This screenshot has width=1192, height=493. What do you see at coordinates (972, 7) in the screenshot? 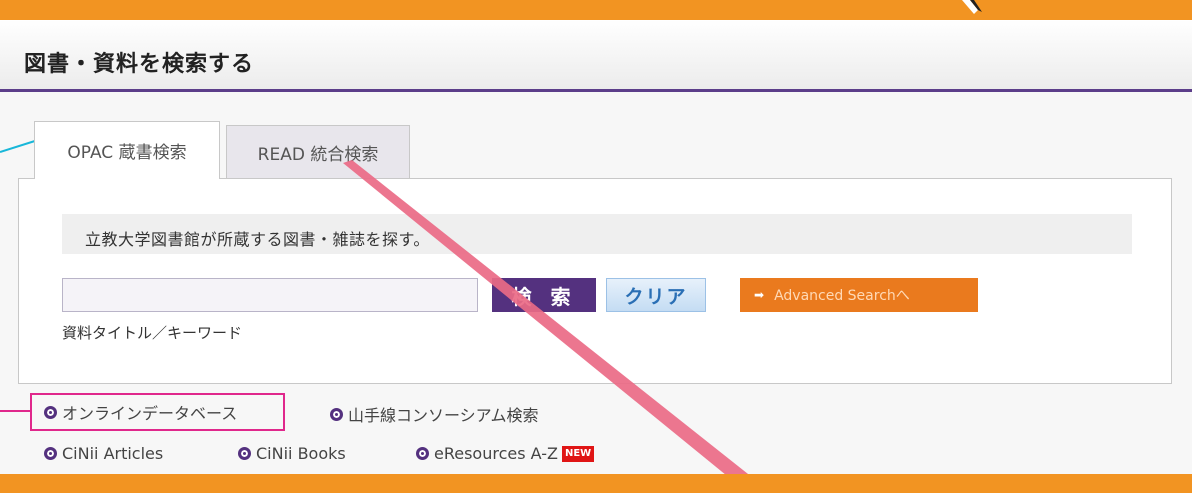
I see `corner-pointer-icon` at bounding box center [972, 7].